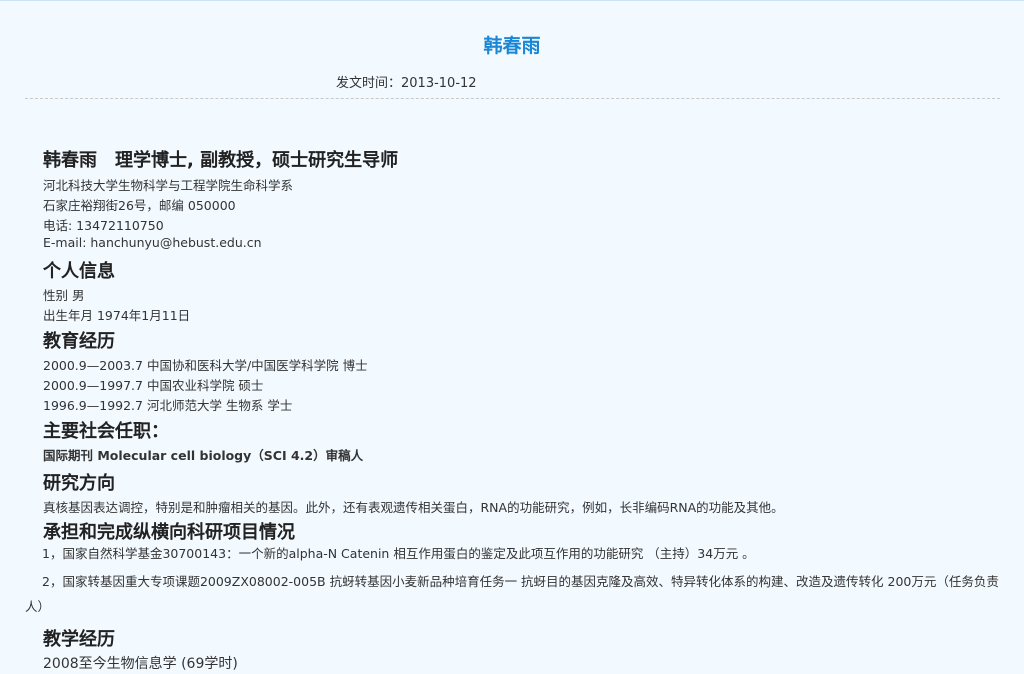  What do you see at coordinates (512, 98) in the screenshot?
I see `divider` at bounding box center [512, 98].